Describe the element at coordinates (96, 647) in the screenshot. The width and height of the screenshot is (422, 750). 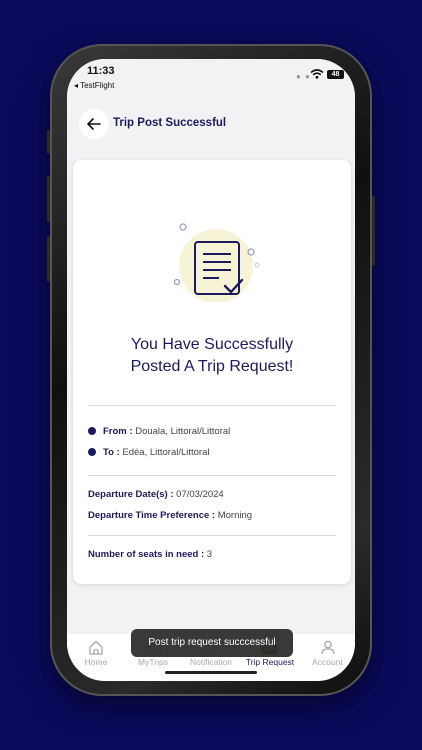
I see `home-icon` at that location.